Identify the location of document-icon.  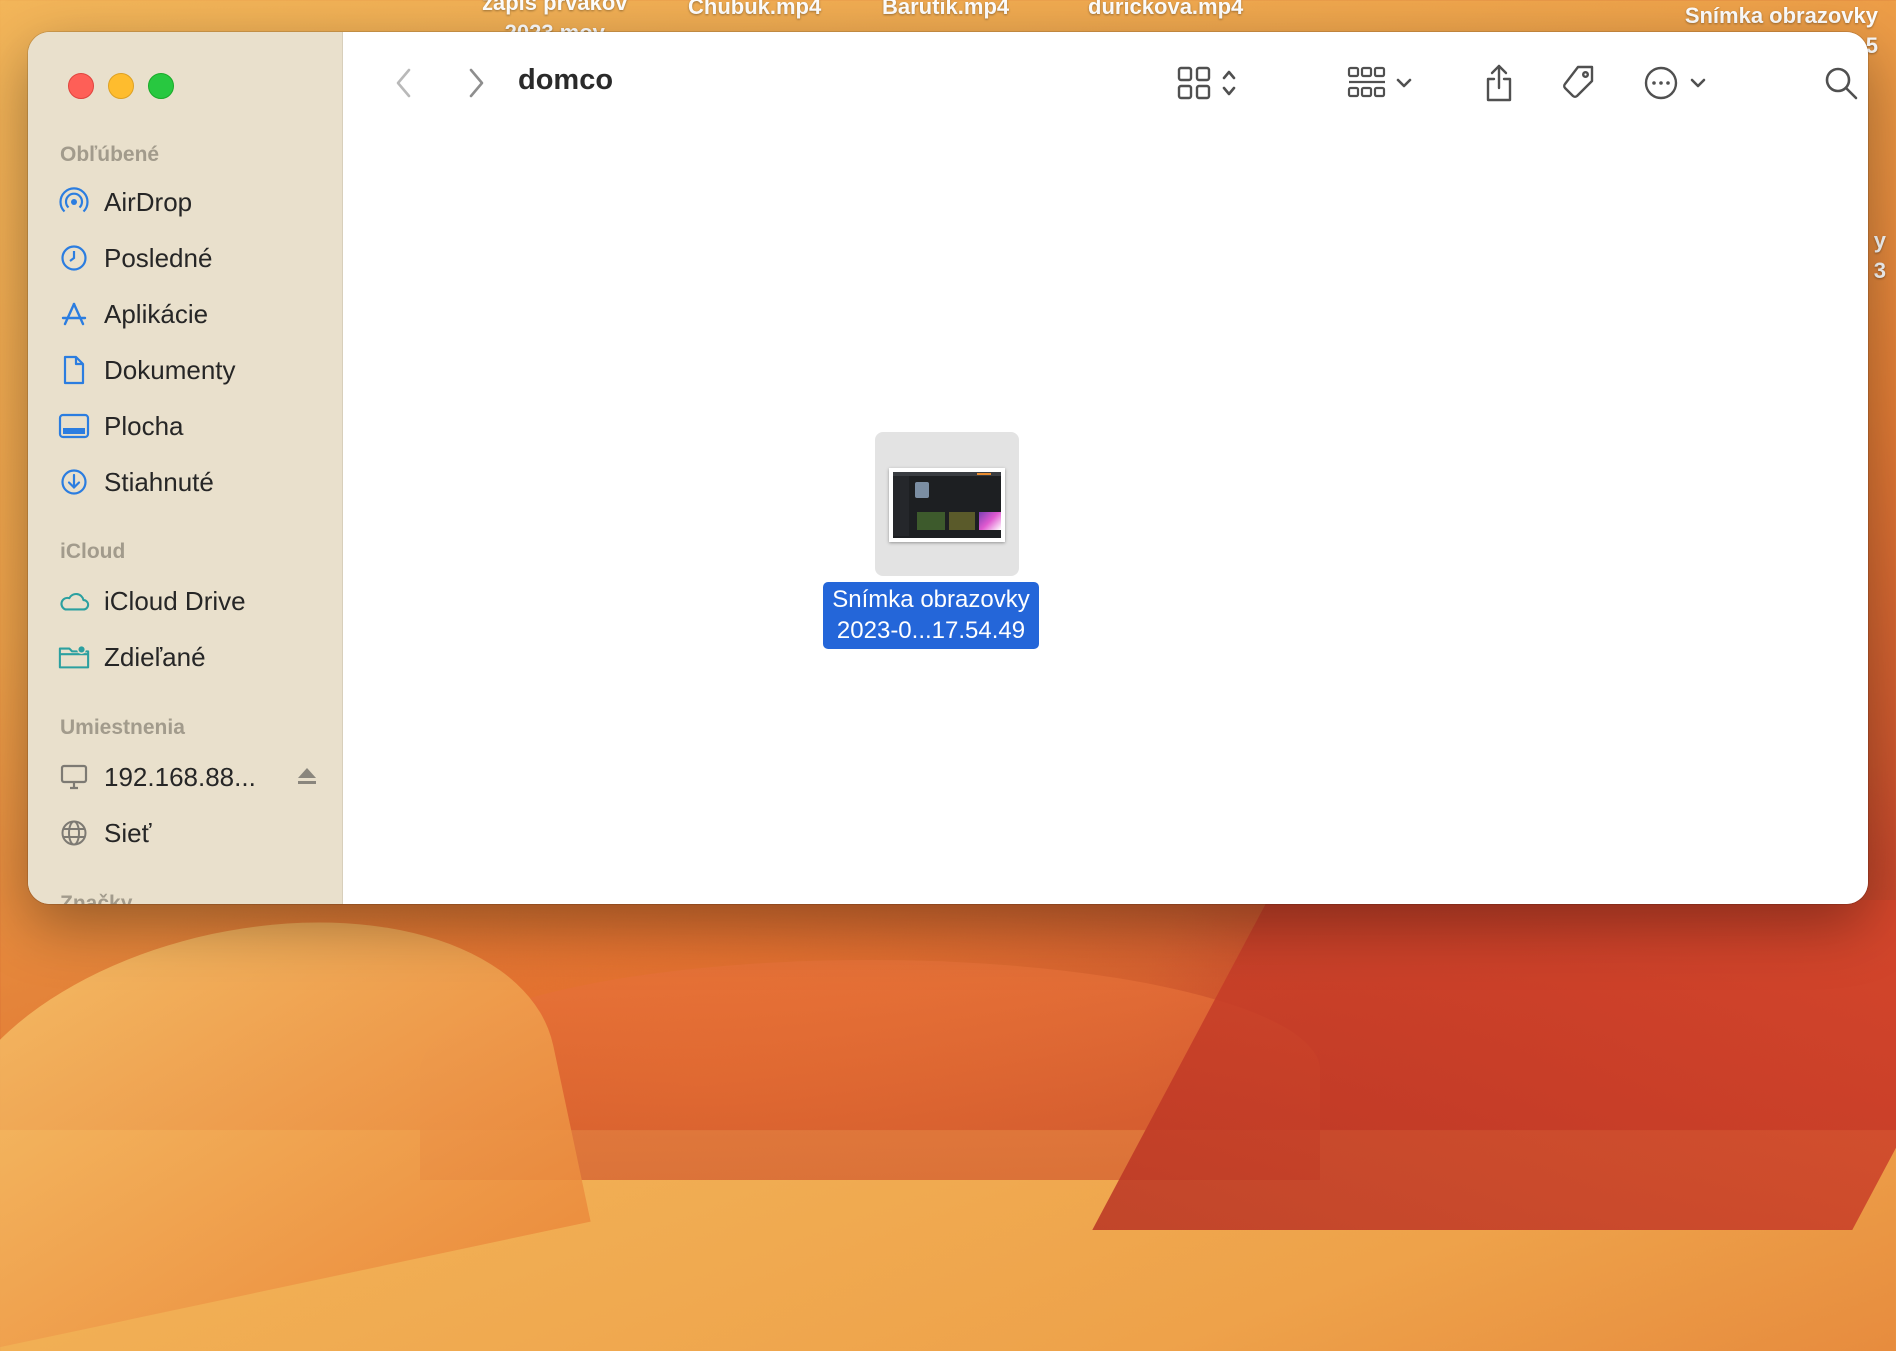
(74, 370).